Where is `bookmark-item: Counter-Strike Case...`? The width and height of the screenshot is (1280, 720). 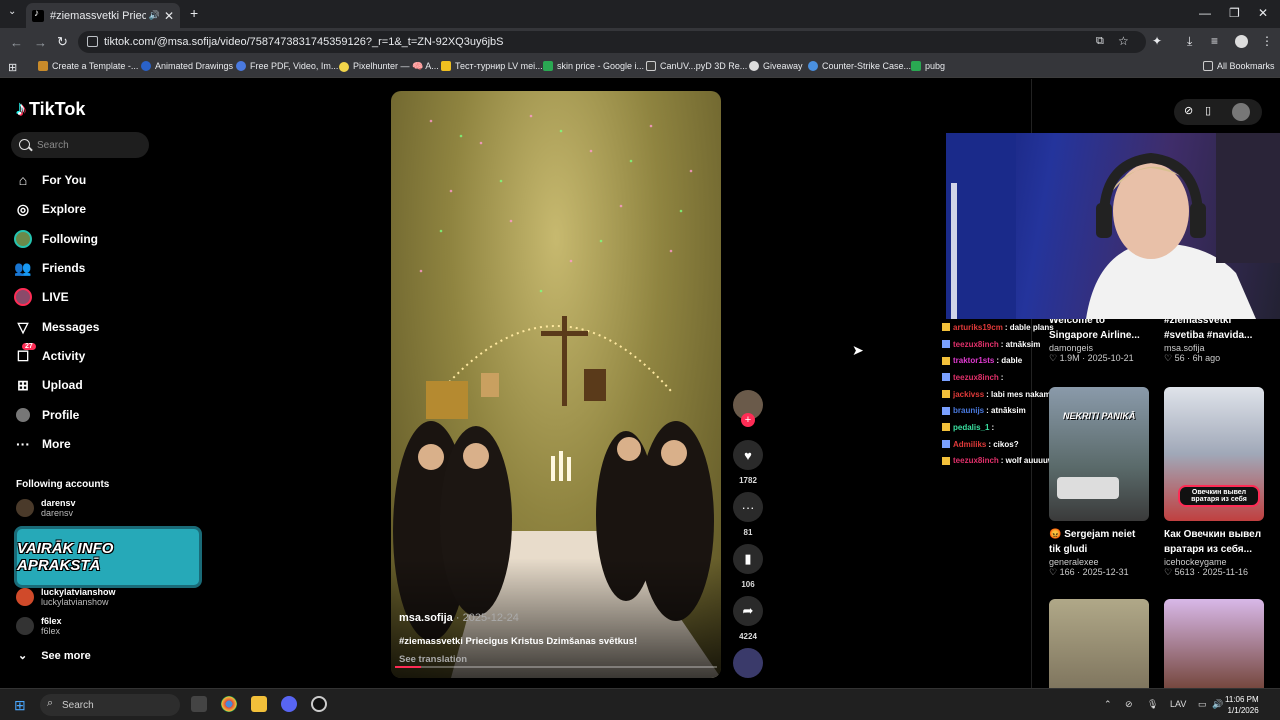
bookmark-item: Counter-Strike Case... is located at coordinates (859, 66).